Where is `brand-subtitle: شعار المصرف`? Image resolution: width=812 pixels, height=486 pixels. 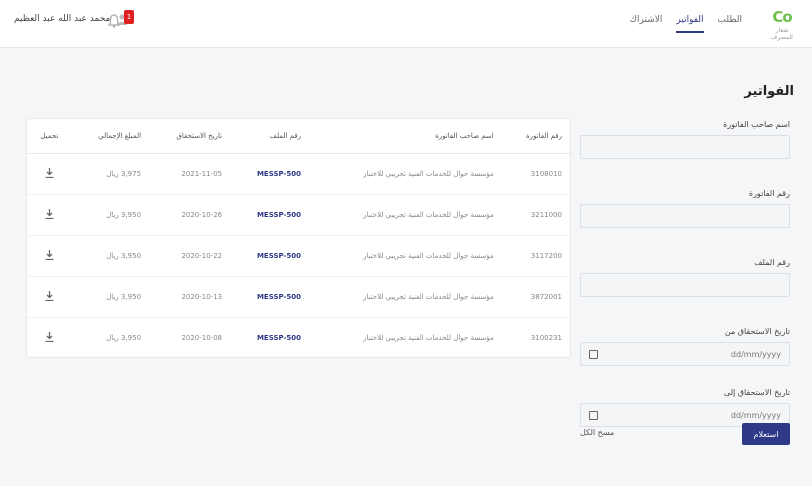 brand-subtitle: شعار المصرف is located at coordinates (782, 34).